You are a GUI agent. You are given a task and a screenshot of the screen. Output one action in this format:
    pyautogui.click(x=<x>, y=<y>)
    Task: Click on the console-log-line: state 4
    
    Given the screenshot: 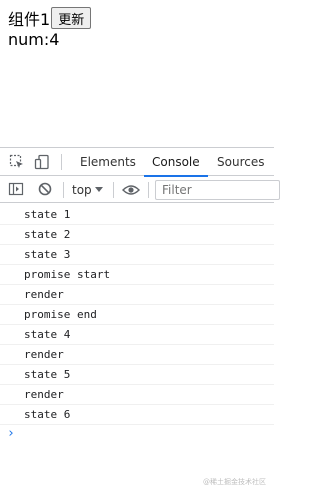 What is the action you would take?
    pyautogui.click(x=137, y=335)
    